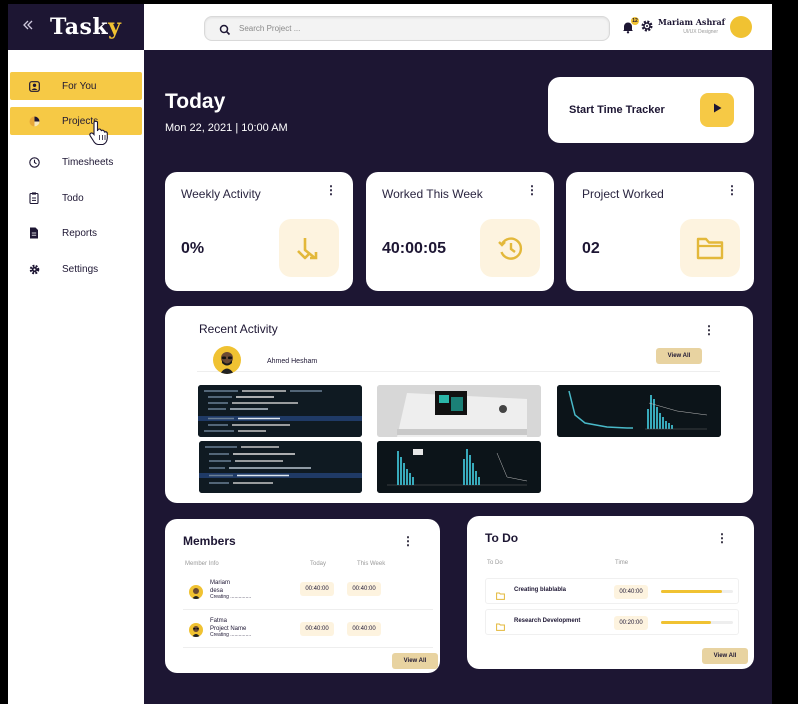 The height and width of the screenshot is (704, 798). Describe the element at coordinates (73, 198) in the screenshot. I see `sidebar-item-label: Todo` at that location.